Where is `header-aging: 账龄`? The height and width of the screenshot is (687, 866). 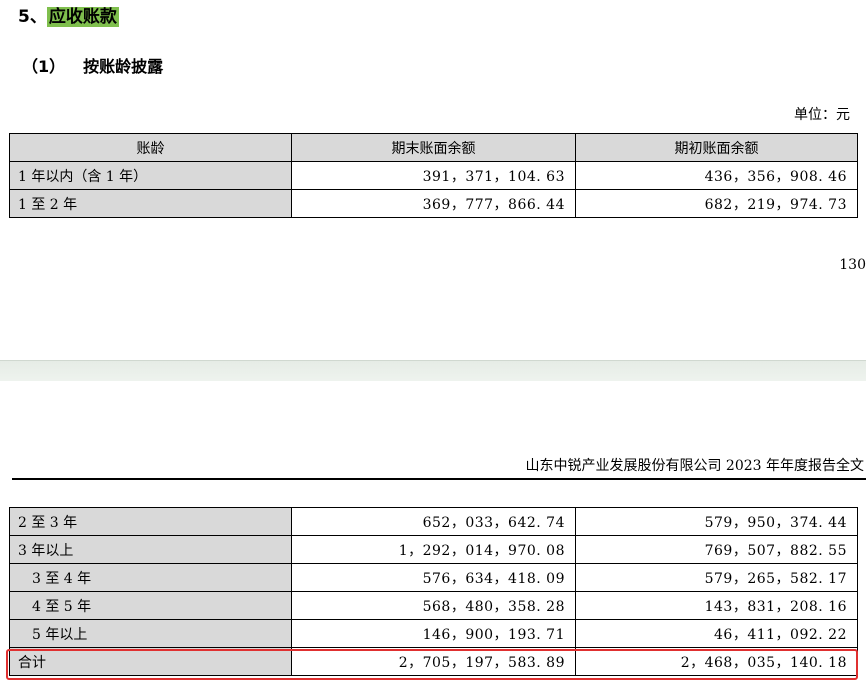 header-aging: 账龄 is located at coordinates (150, 147).